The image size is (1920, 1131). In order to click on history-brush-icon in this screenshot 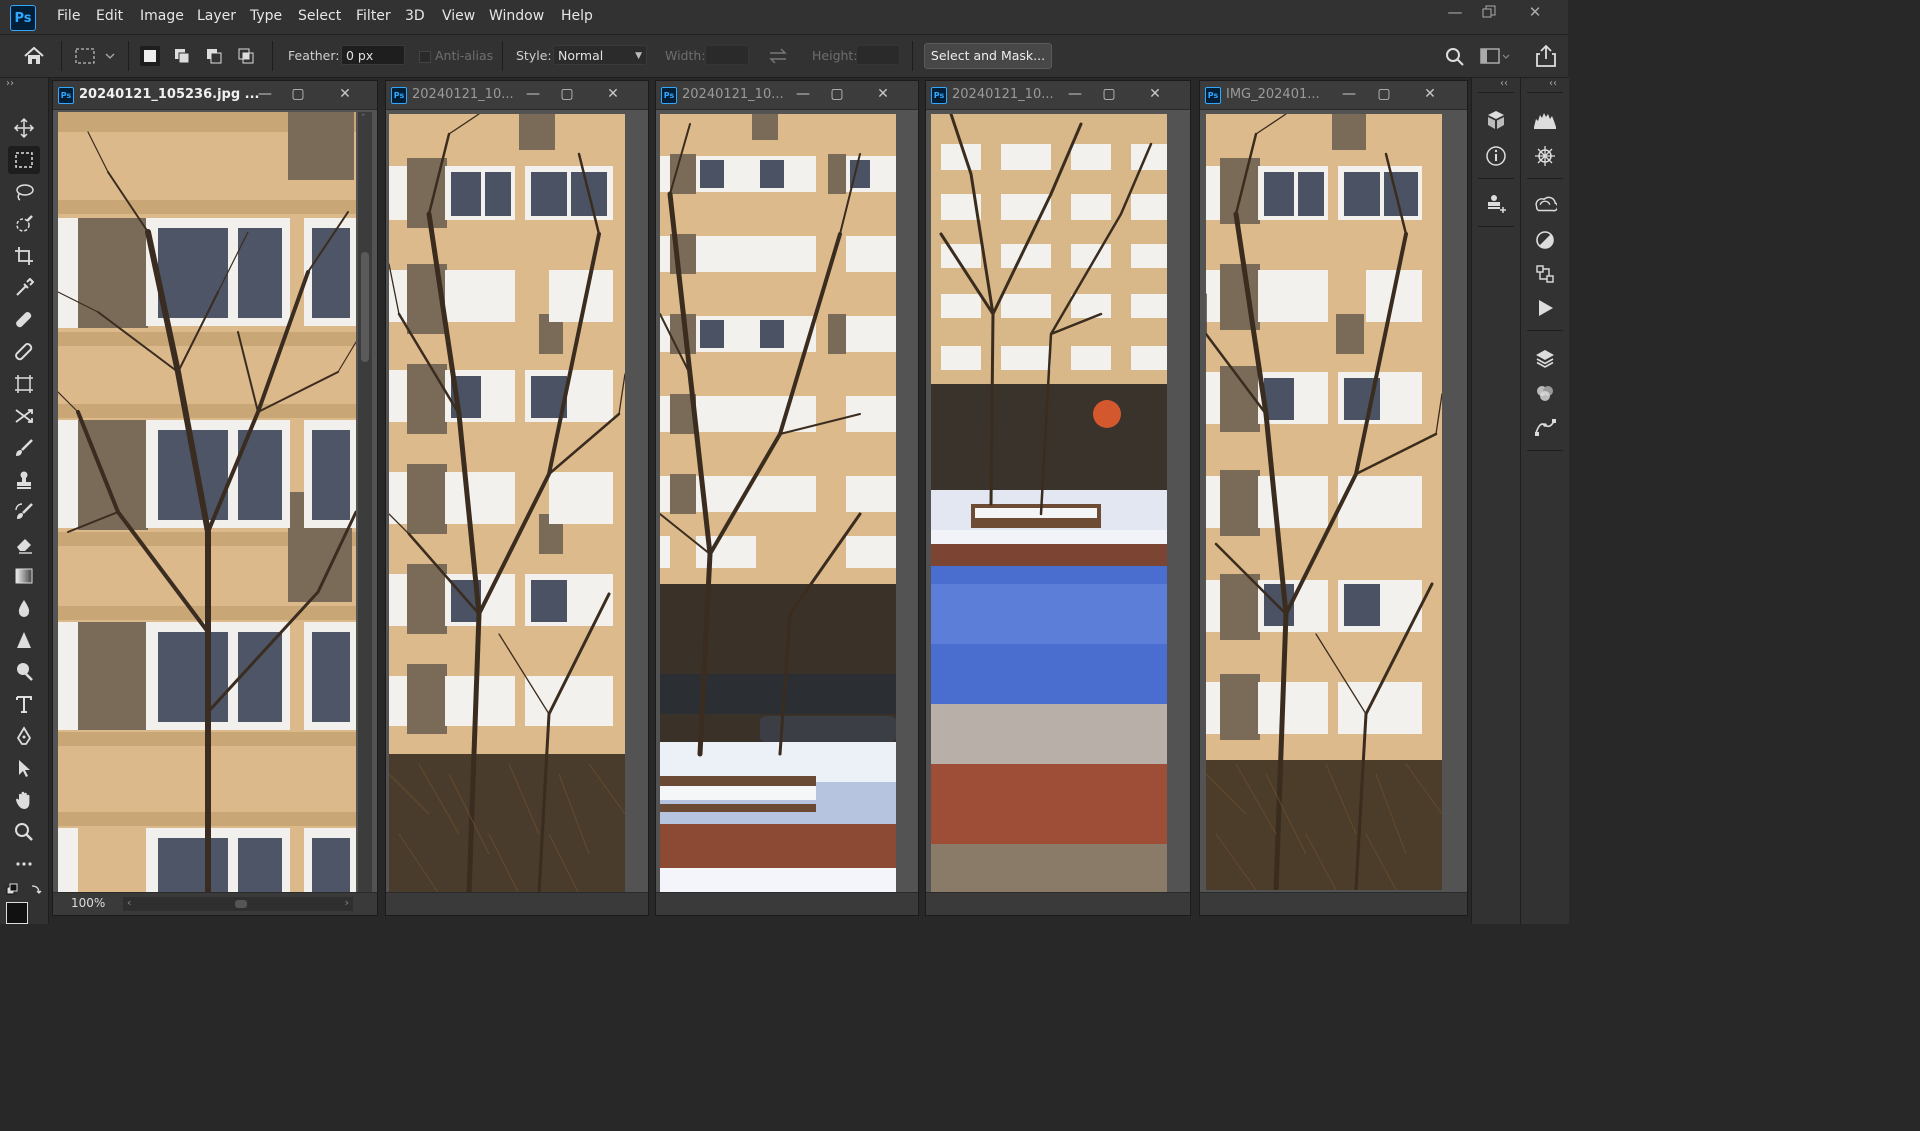, I will do `click(24, 512)`.